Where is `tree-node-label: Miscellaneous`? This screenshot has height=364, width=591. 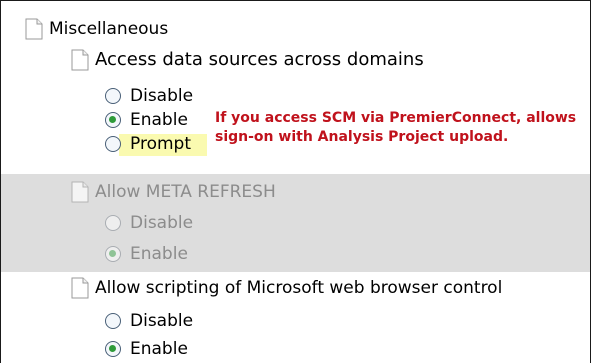 tree-node-label: Miscellaneous is located at coordinates (109, 29).